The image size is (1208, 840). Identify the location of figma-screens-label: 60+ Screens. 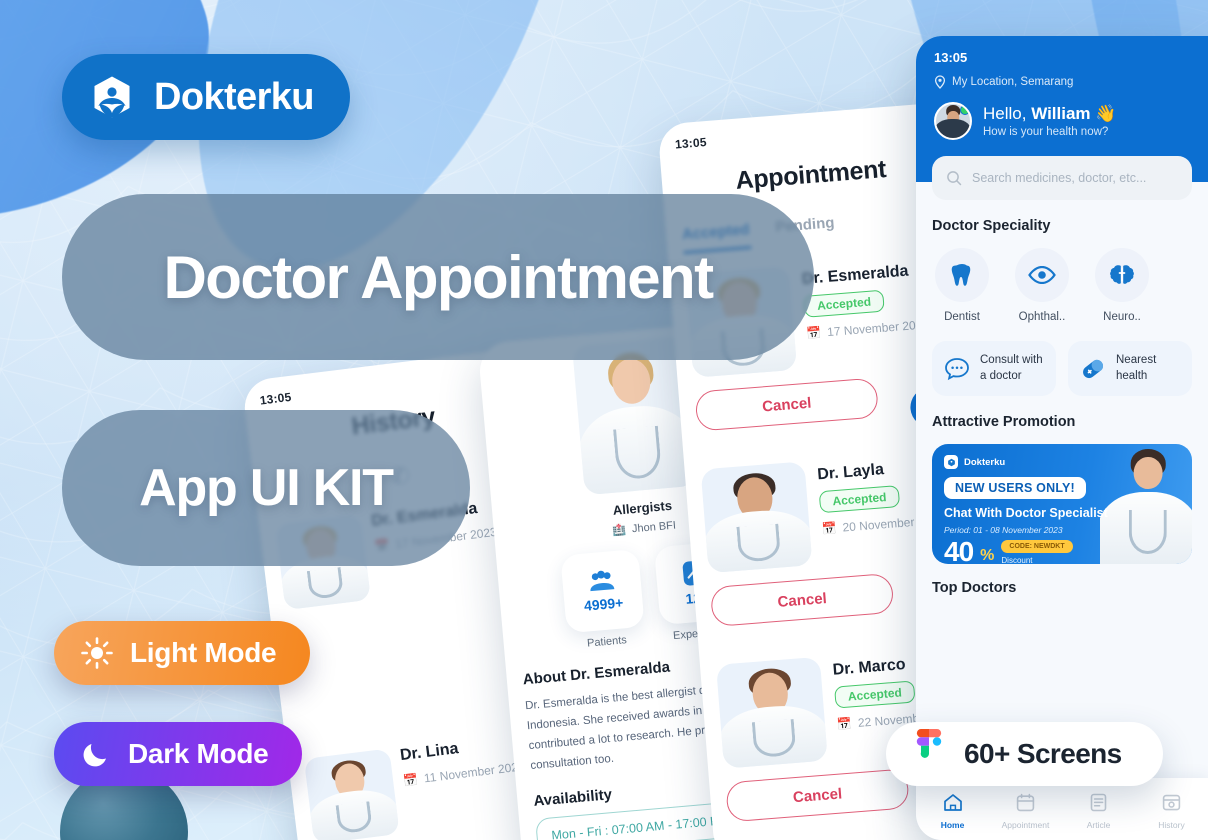
(1043, 753).